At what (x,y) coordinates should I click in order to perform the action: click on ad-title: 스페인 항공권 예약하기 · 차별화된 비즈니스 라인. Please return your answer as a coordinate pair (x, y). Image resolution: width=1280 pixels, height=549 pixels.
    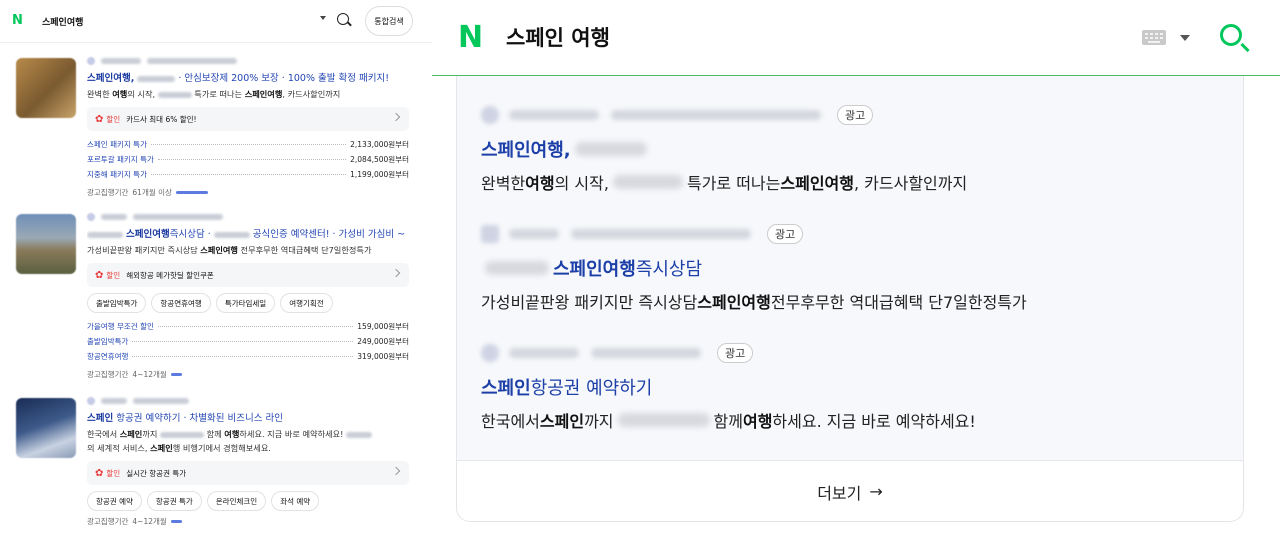
    Looking at the image, I should click on (248, 417).